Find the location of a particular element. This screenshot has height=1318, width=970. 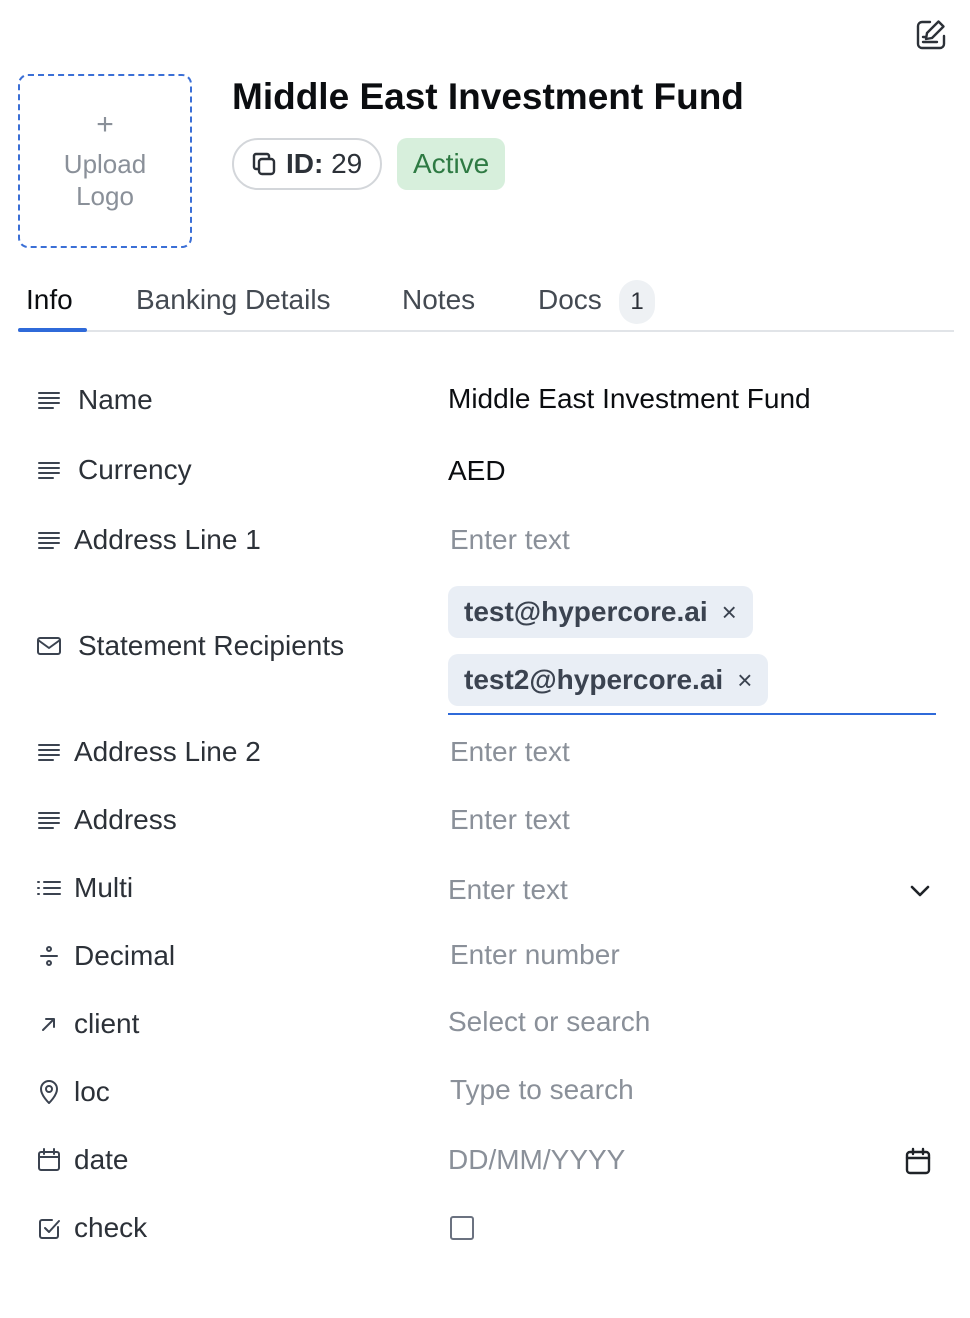

field-label-statement-recipients: Statement Recipients is located at coordinates (189, 646).